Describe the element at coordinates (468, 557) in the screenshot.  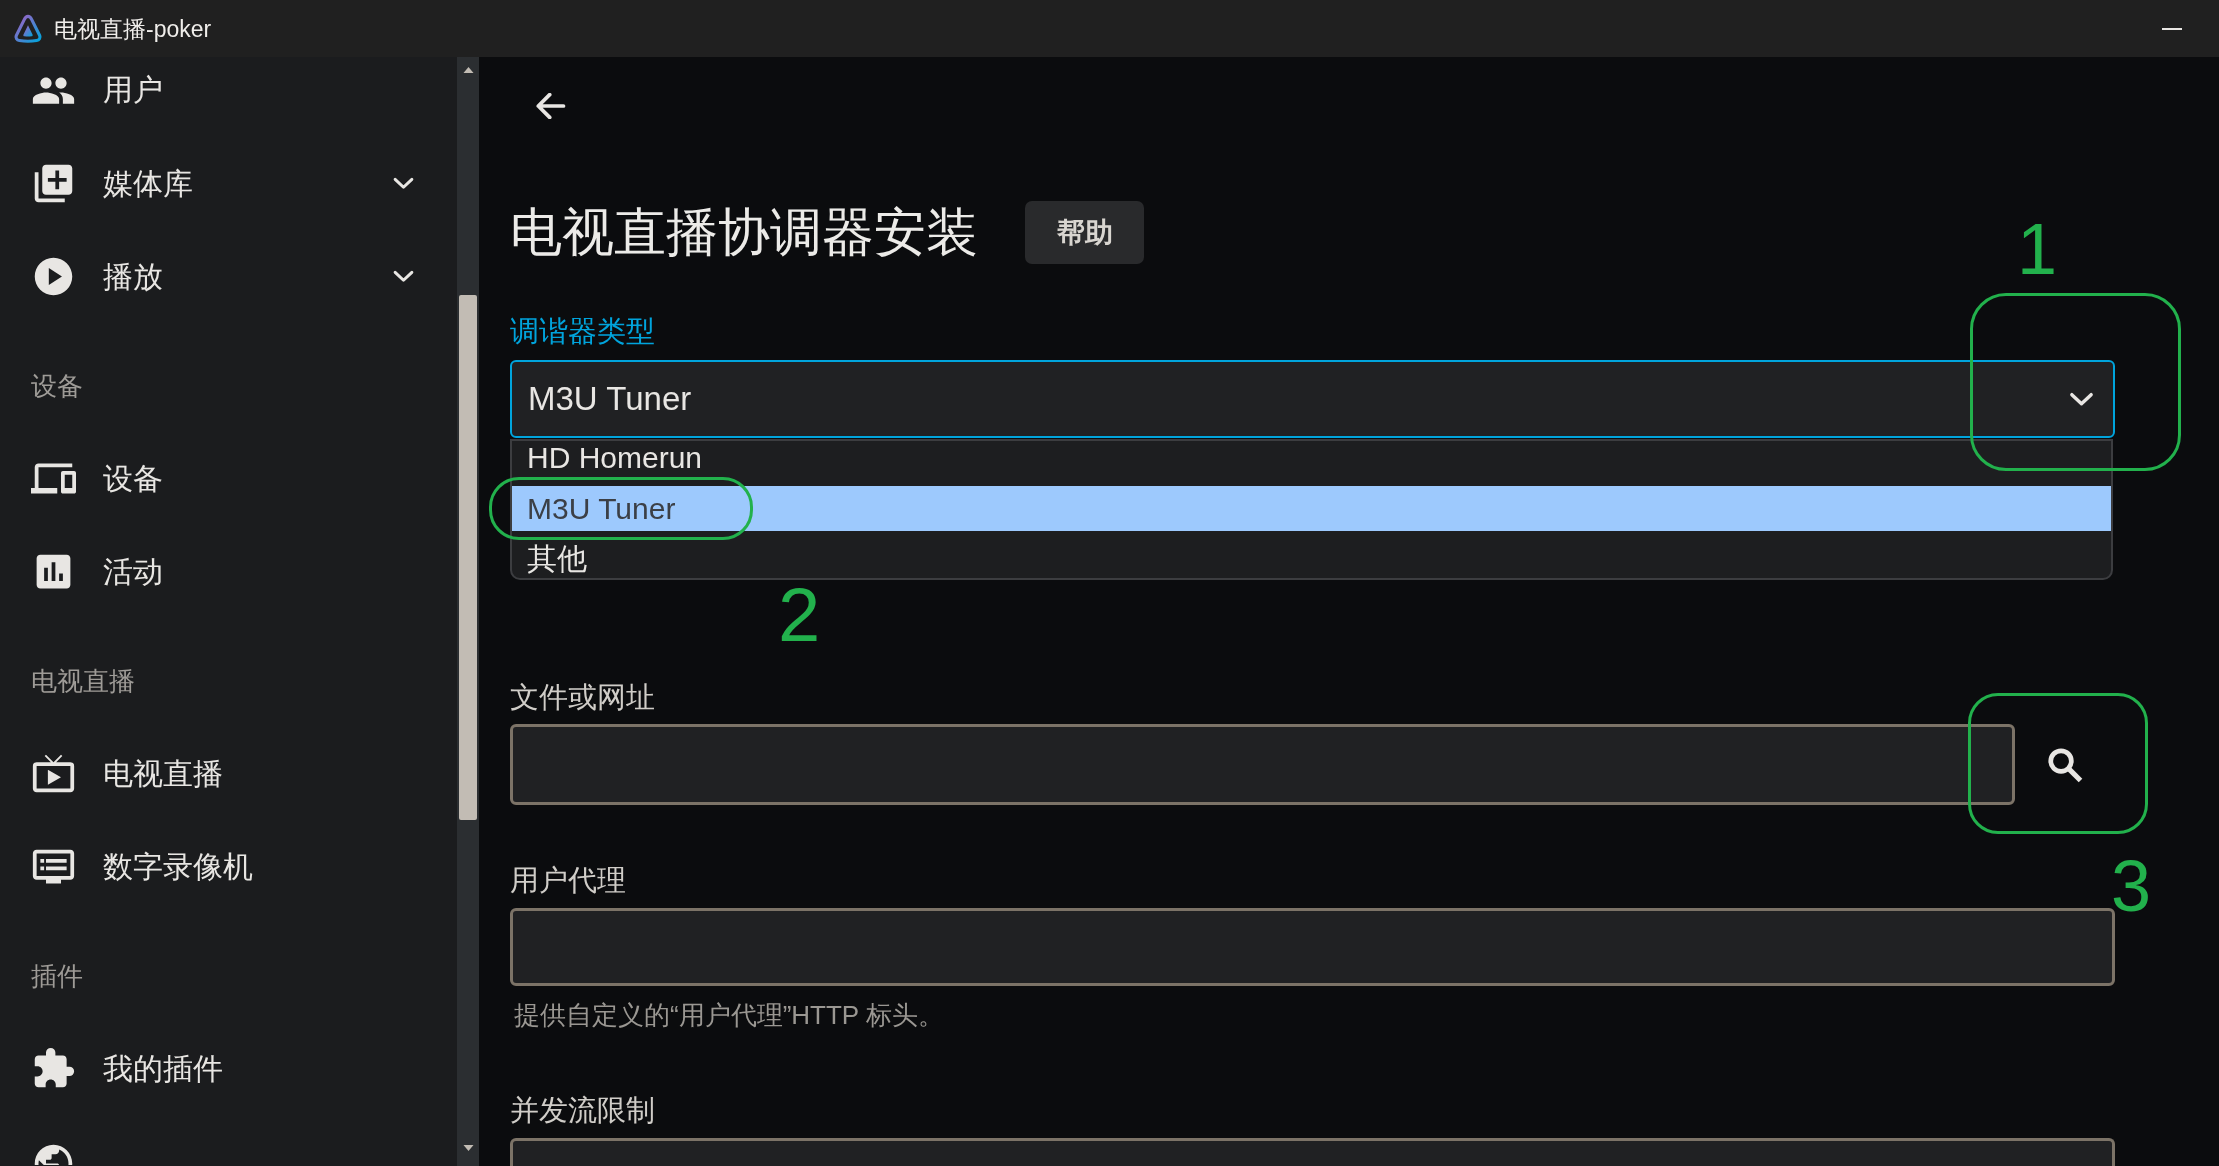
I see `scrollbar-thumb` at that location.